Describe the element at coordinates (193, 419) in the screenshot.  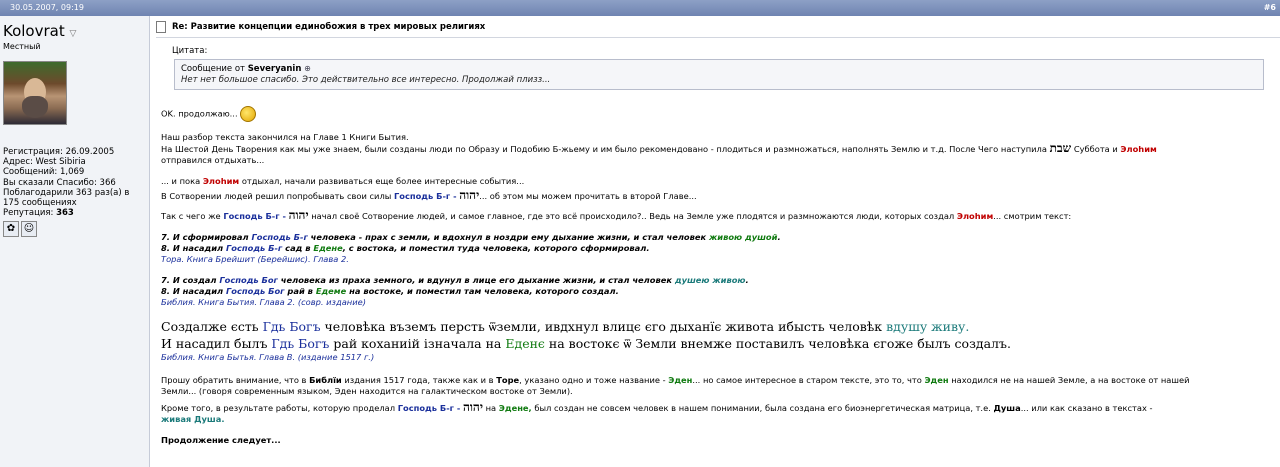
I see `teal-text: живая Душа.` at that location.